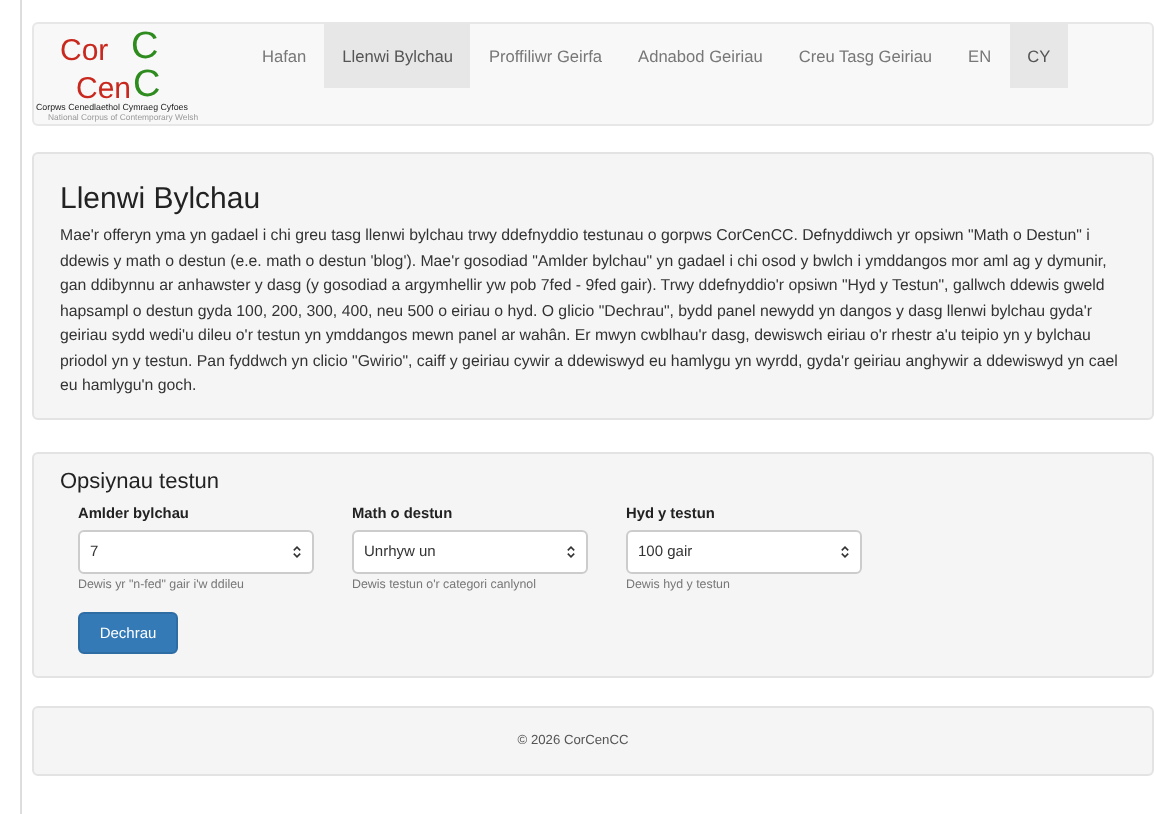 The width and height of the screenshot is (1154, 814). I want to click on nav-link: Proffiliwr Geirfa, so click(545, 56).